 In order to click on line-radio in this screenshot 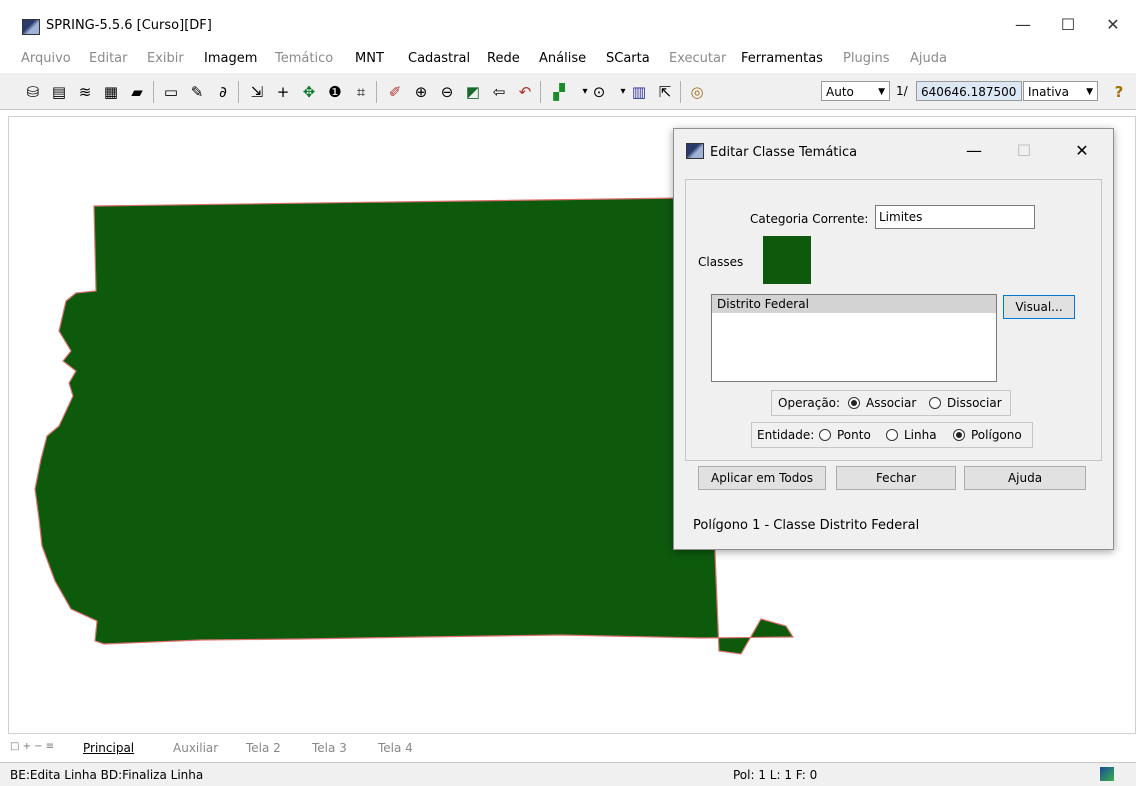, I will do `click(892, 435)`.